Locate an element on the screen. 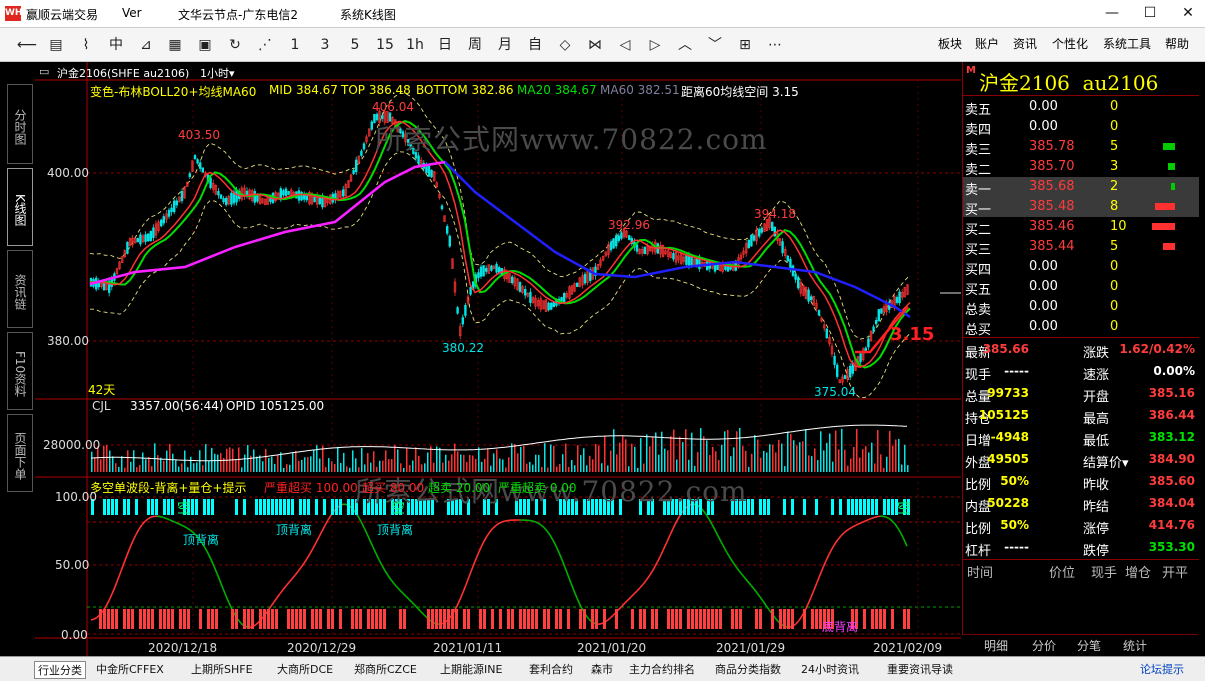 This screenshot has width=1205, height=681. book-row: 卖一 385.68 2 is located at coordinates (1081, 187).